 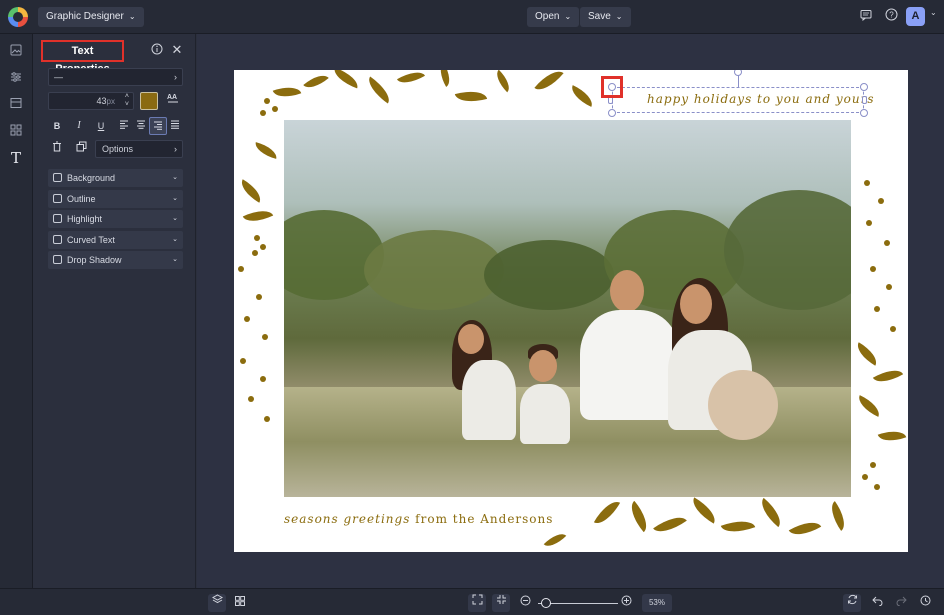 What do you see at coordinates (115, 199) in the screenshot?
I see `section-outline: Outline ⌄` at bounding box center [115, 199].